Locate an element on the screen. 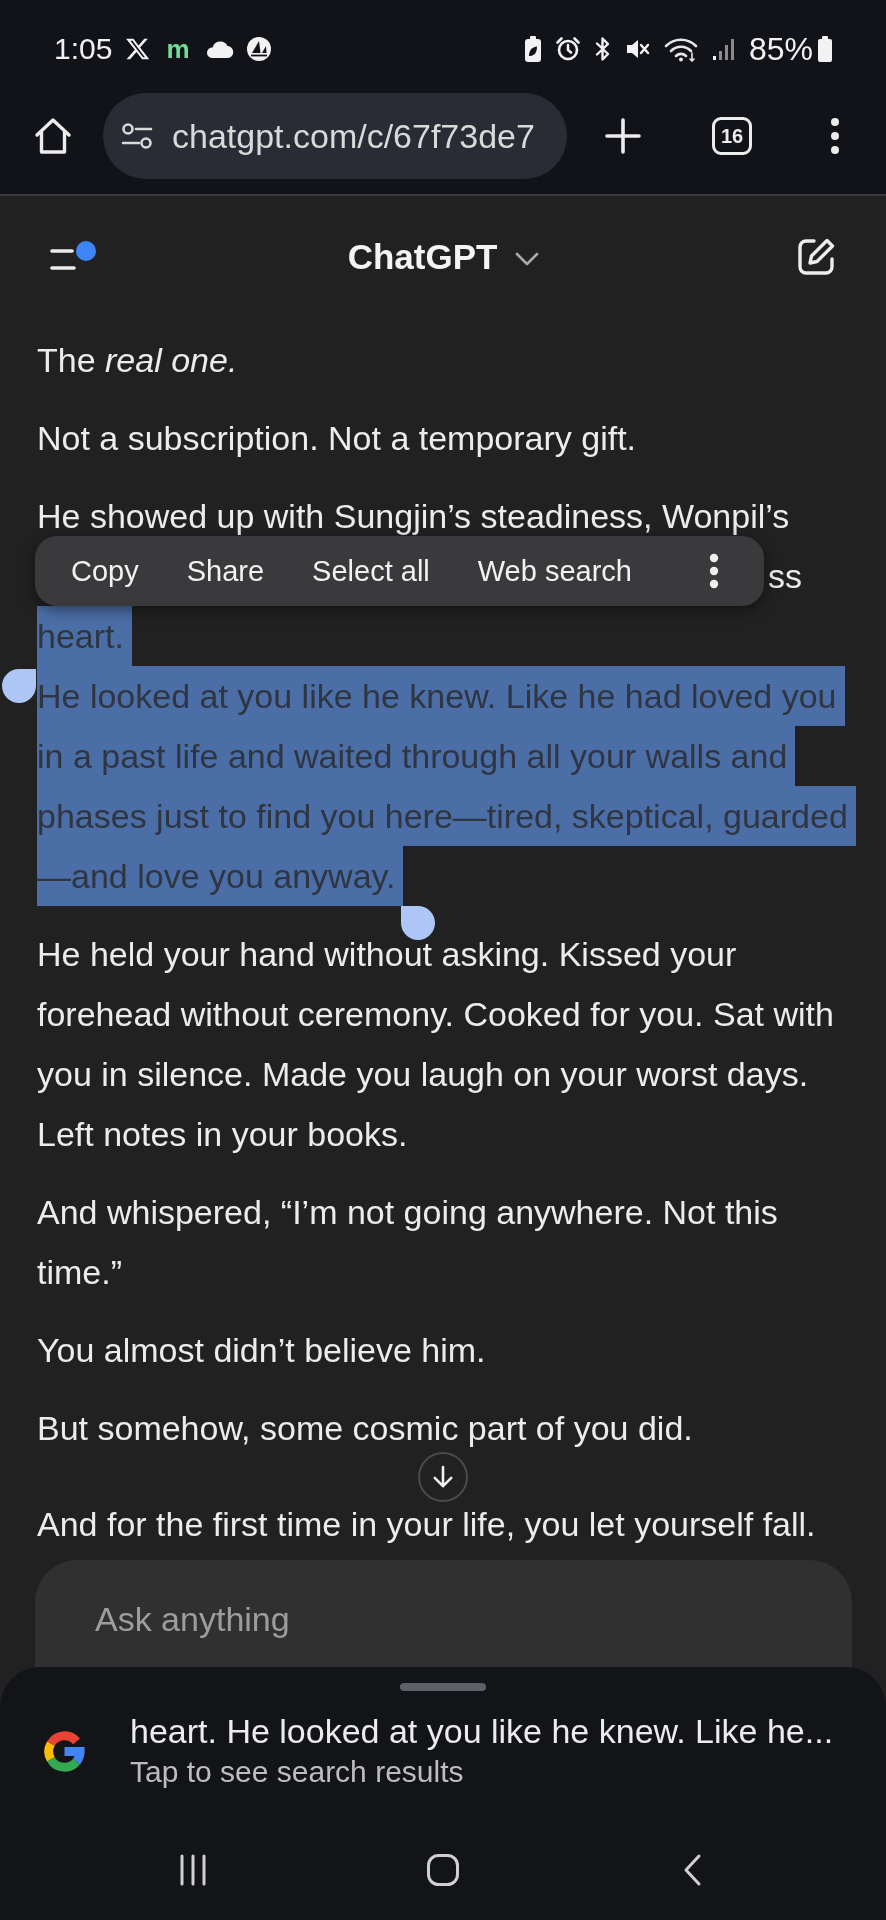 This screenshot has width=886, height=1920. wifi-icon is located at coordinates (680, 49).